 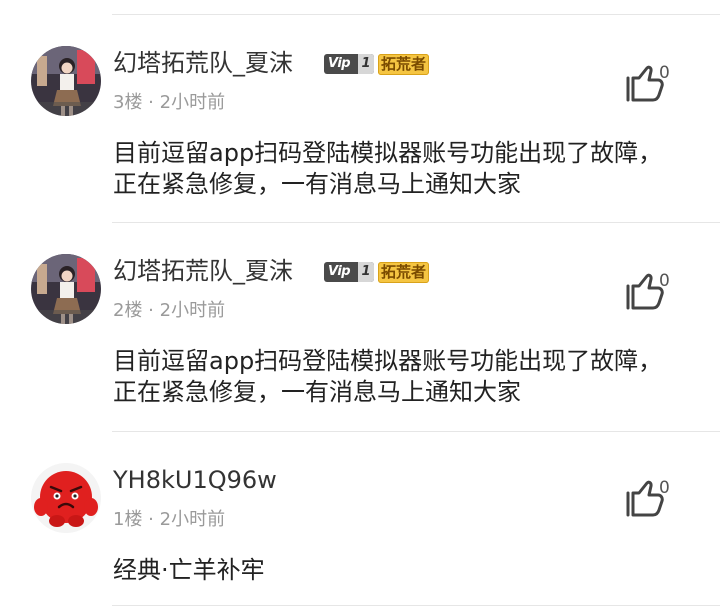 I want to click on comment-meta: 1楼 · 2小时前, so click(x=169, y=519).